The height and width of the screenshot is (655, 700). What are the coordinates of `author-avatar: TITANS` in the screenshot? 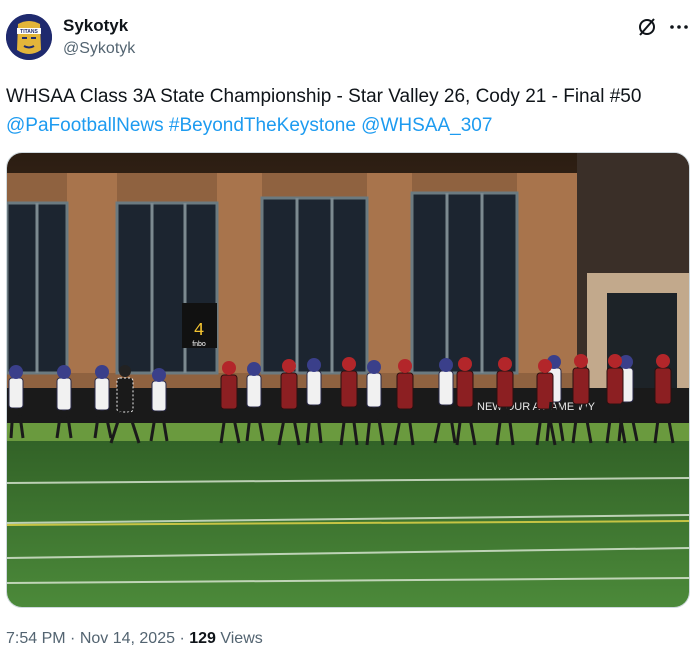 It's located at (29, 37).